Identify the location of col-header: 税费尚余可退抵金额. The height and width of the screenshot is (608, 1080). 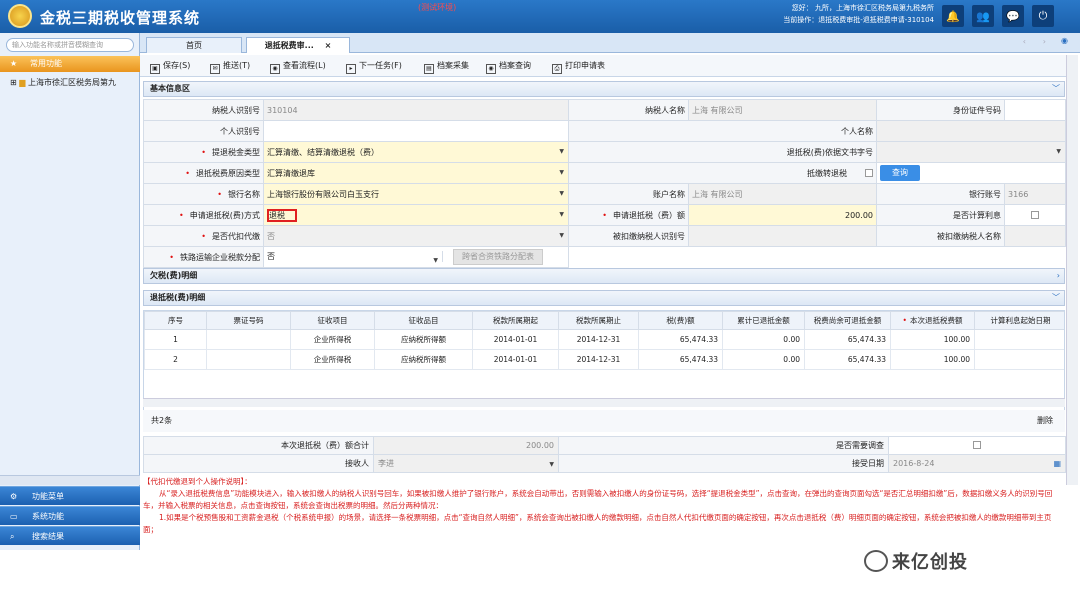
(847, 320).